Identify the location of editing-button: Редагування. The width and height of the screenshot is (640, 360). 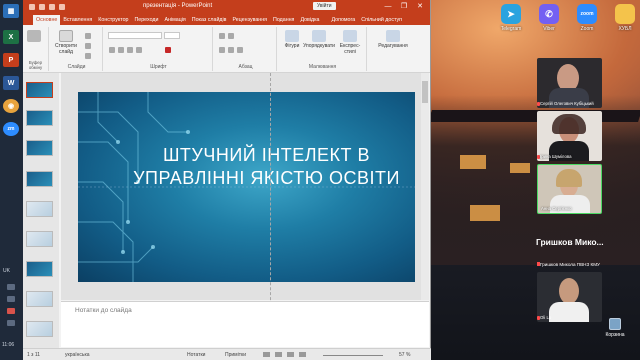
(393, 39).